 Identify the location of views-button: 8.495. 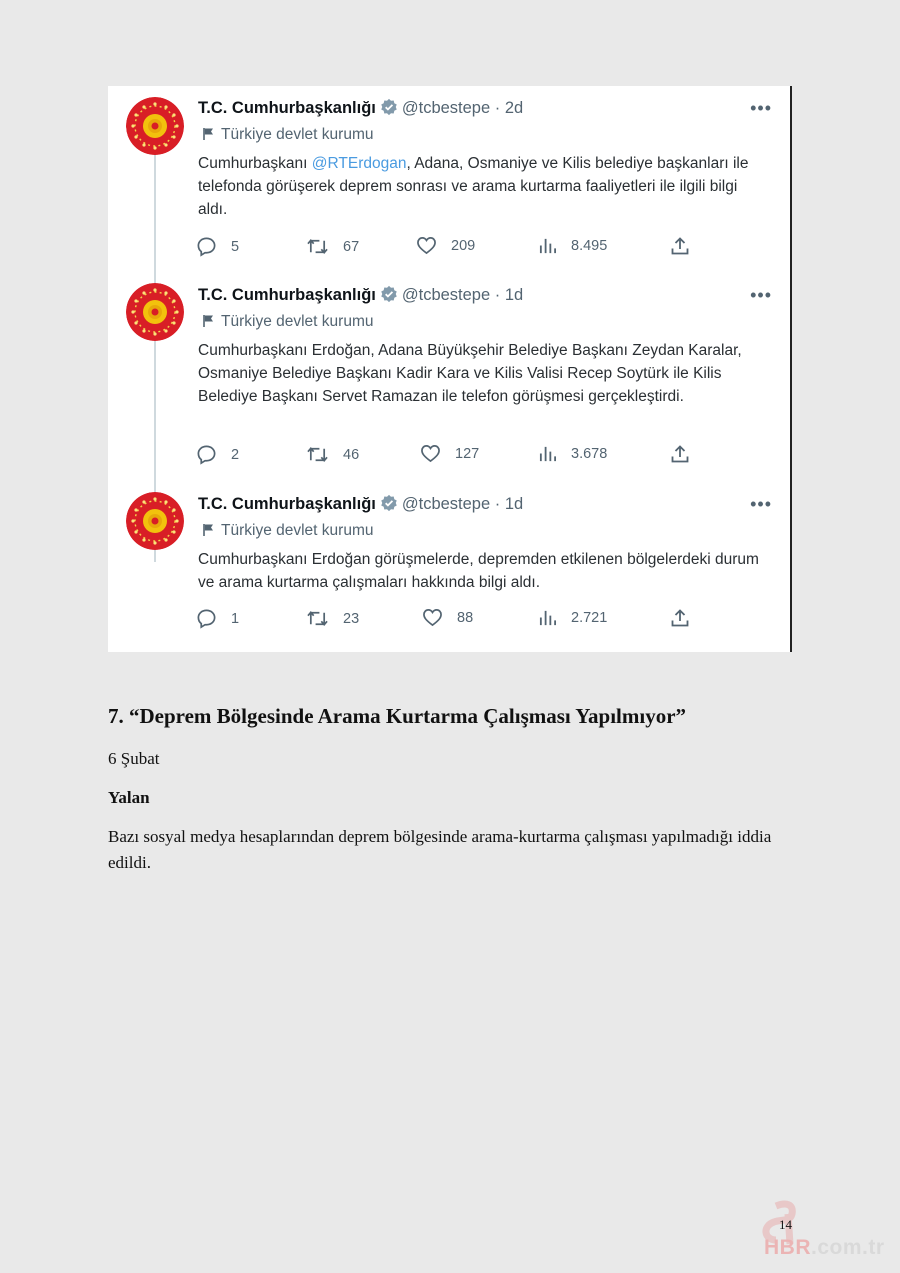
(572, 245).